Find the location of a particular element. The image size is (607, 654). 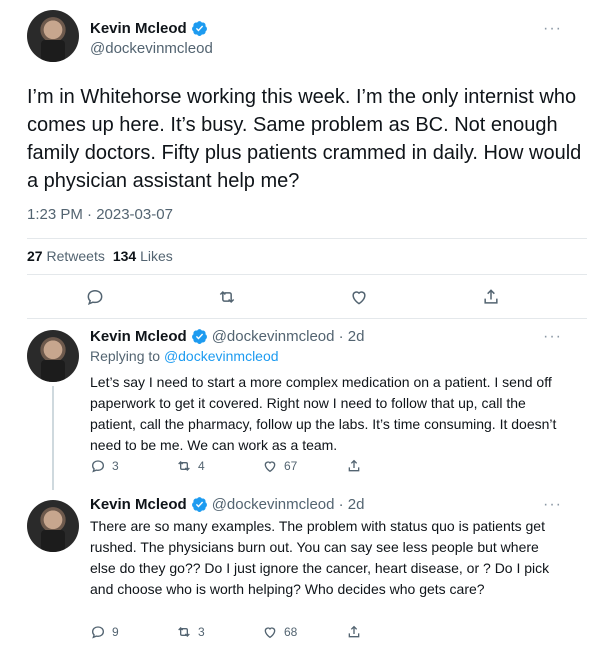

retweets-stat: 27 Retweets is located at coordinates (66, 256).